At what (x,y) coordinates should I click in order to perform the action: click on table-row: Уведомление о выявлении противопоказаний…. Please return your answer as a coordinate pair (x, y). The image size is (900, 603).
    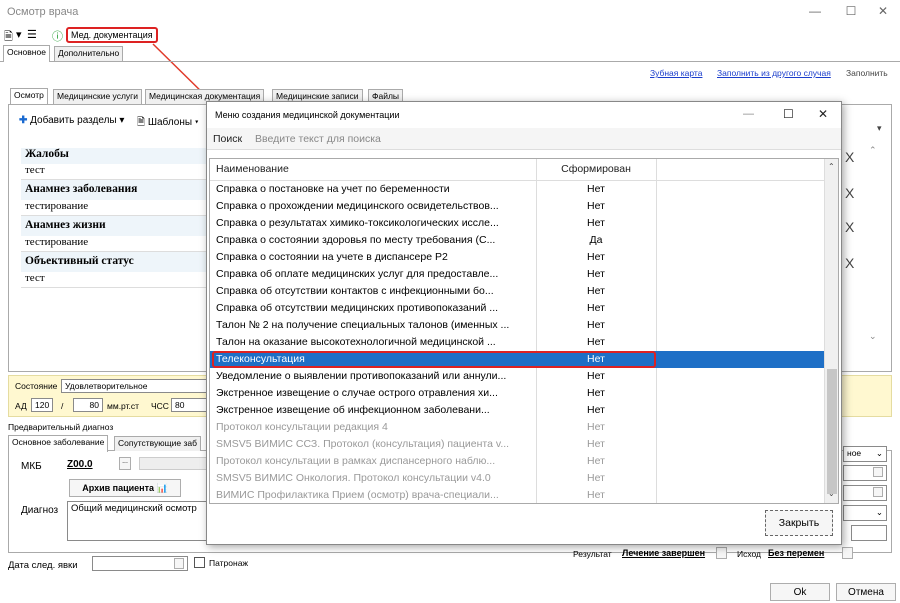
    Looking at the image, I should click on (517, 376).